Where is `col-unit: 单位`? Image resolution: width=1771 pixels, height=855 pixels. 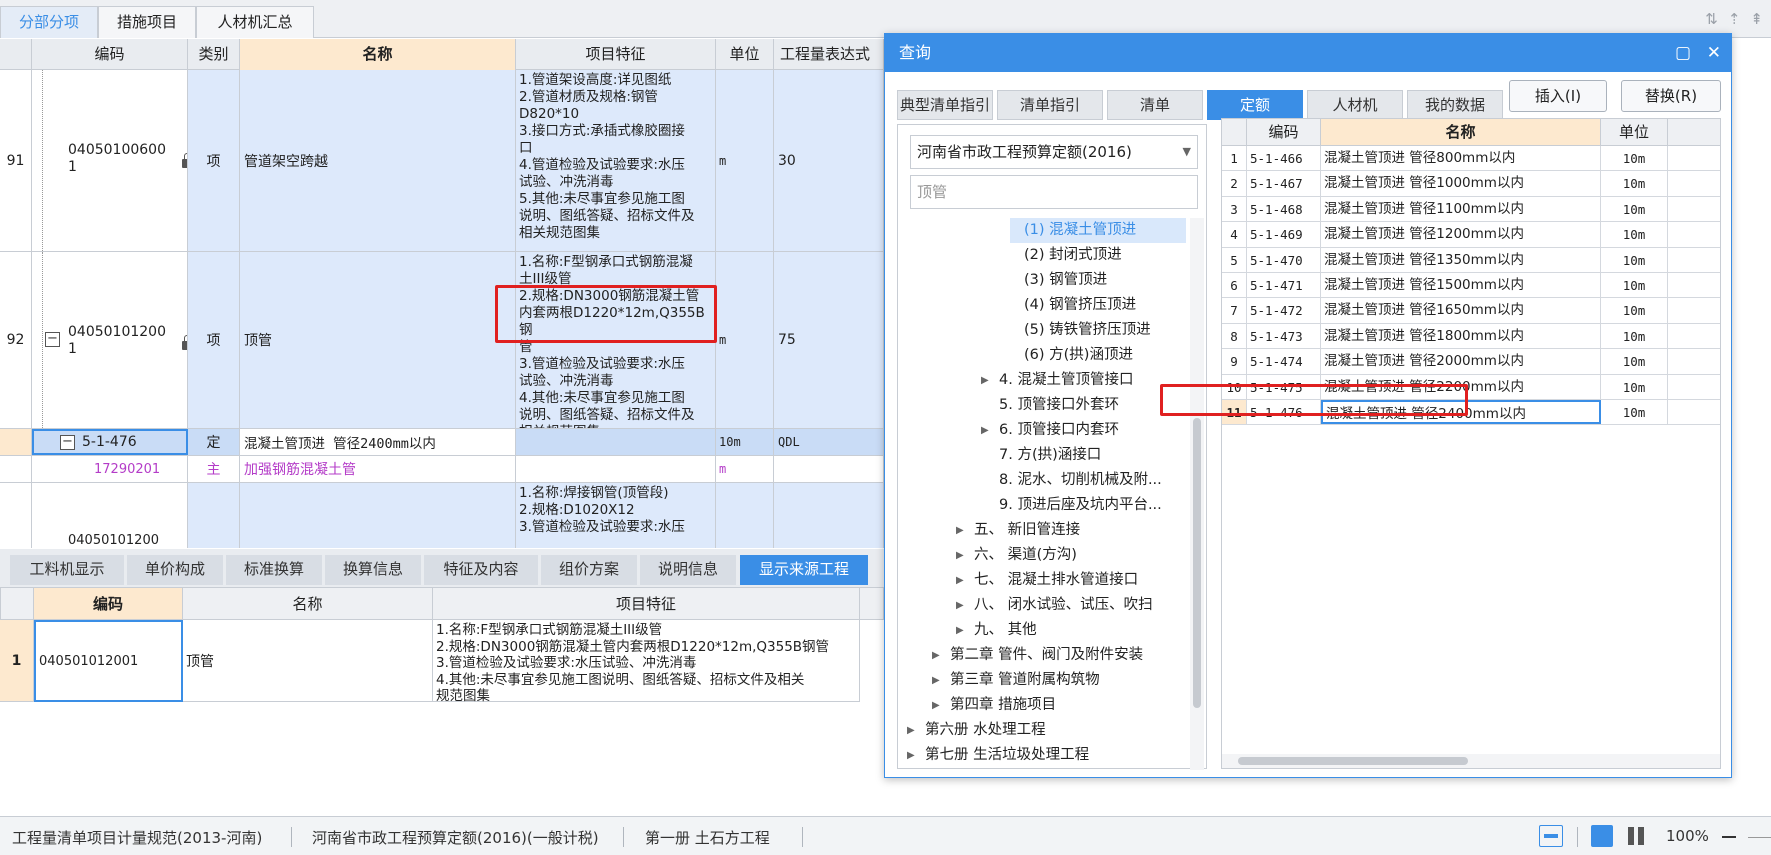
col-unit: 单位 is located at coordinates (745, 54).